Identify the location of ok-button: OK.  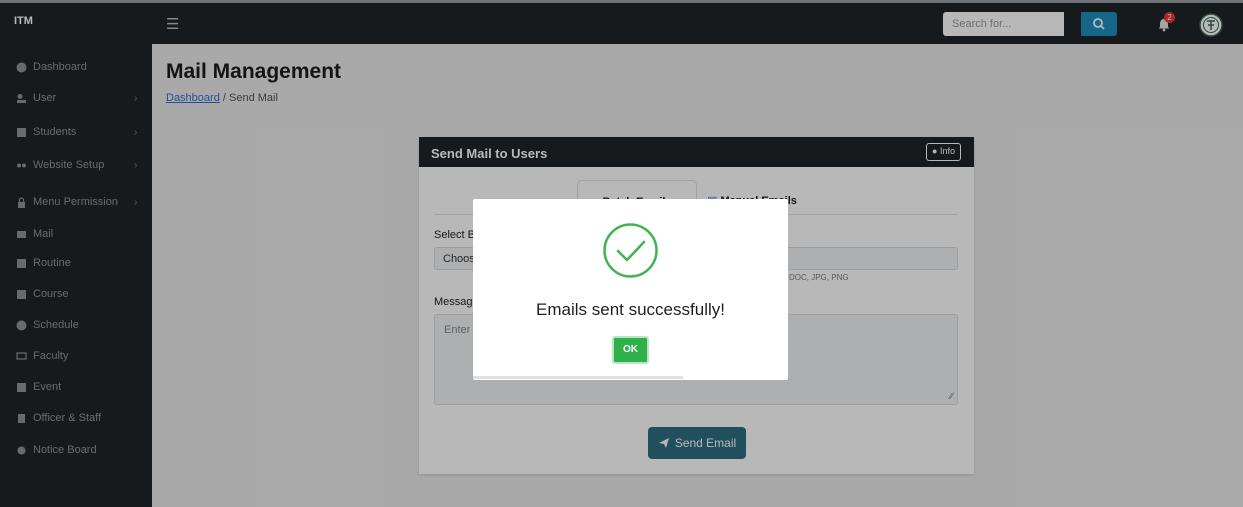
(630, 350).